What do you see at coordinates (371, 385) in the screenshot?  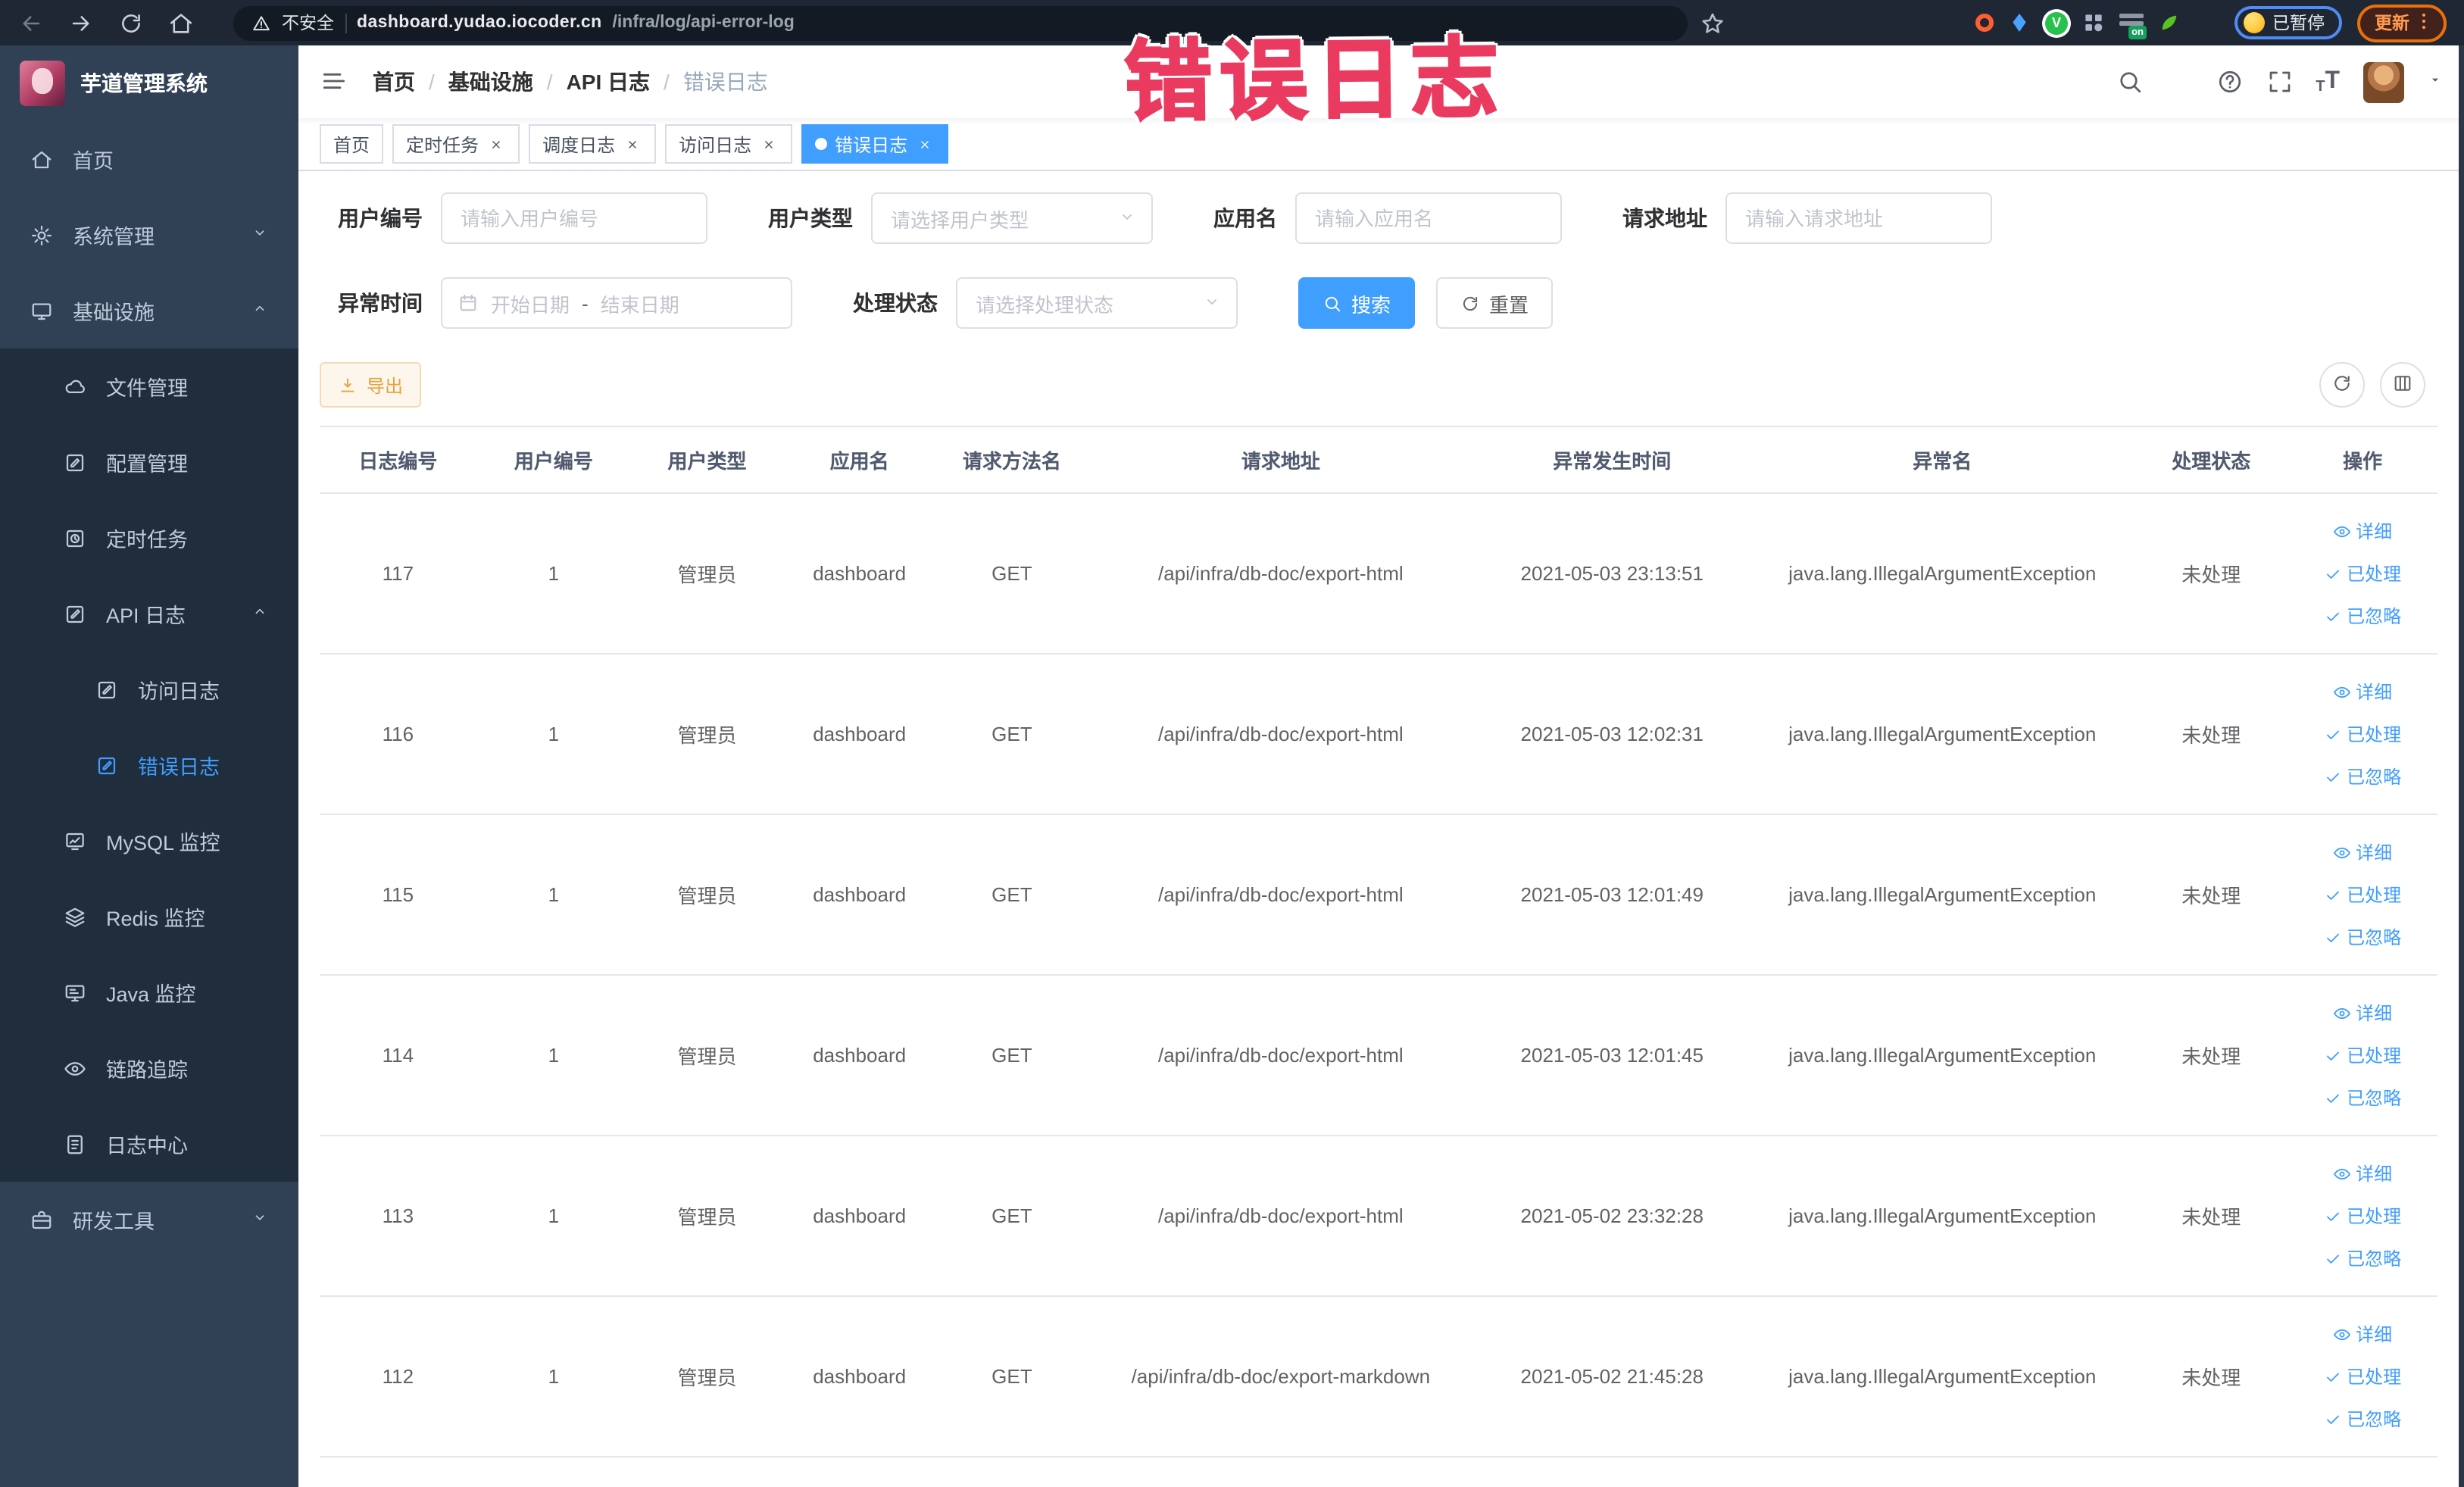 I see `export-button: 导出` at bounding box center [371, 385].